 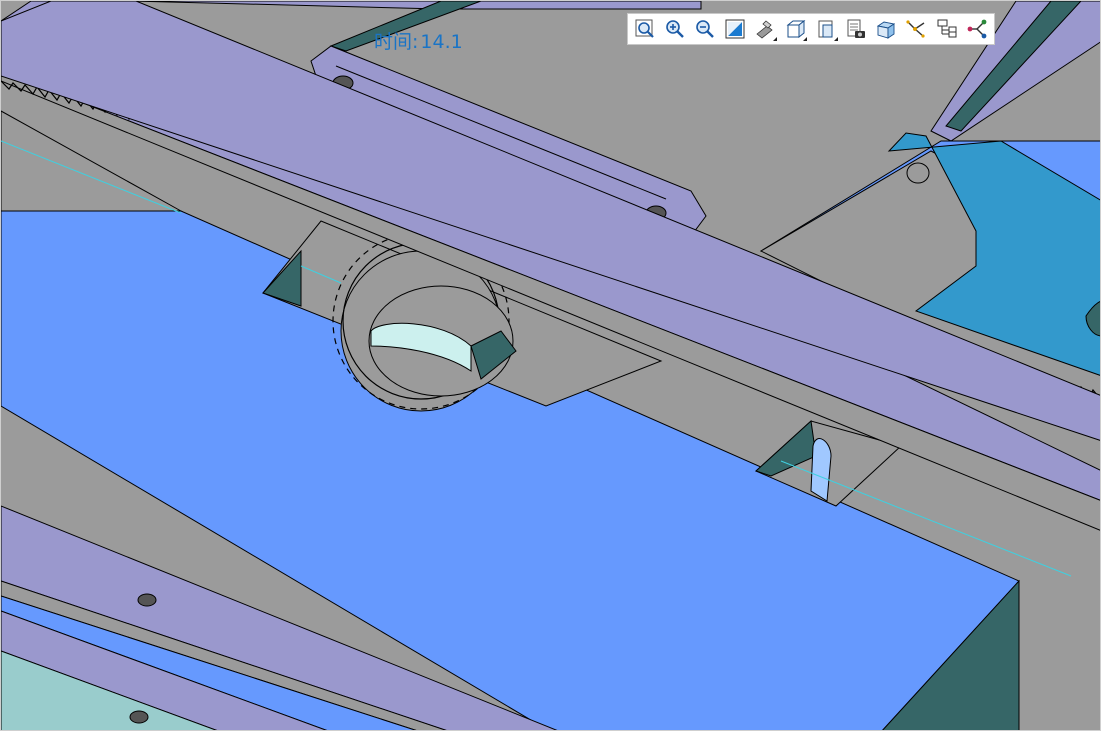 I want to click on snapshot-button, so click(x=856, y=29).